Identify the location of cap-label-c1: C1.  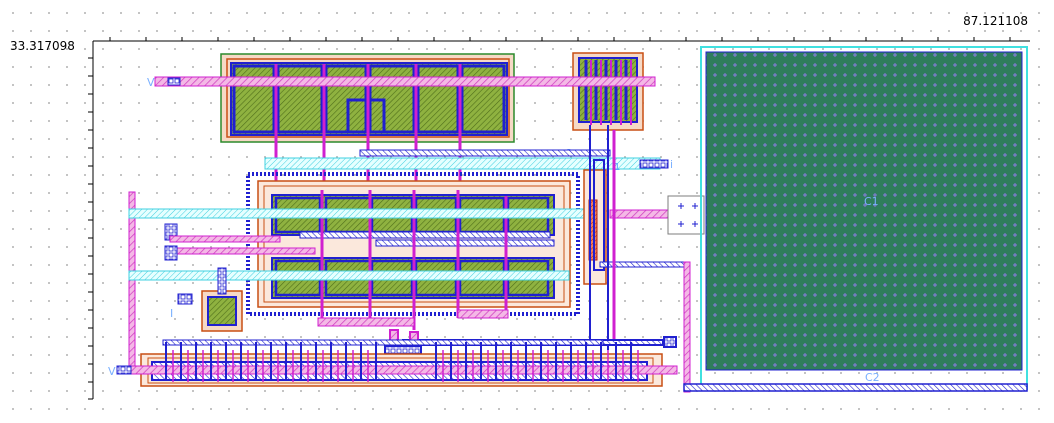
(871, 201).